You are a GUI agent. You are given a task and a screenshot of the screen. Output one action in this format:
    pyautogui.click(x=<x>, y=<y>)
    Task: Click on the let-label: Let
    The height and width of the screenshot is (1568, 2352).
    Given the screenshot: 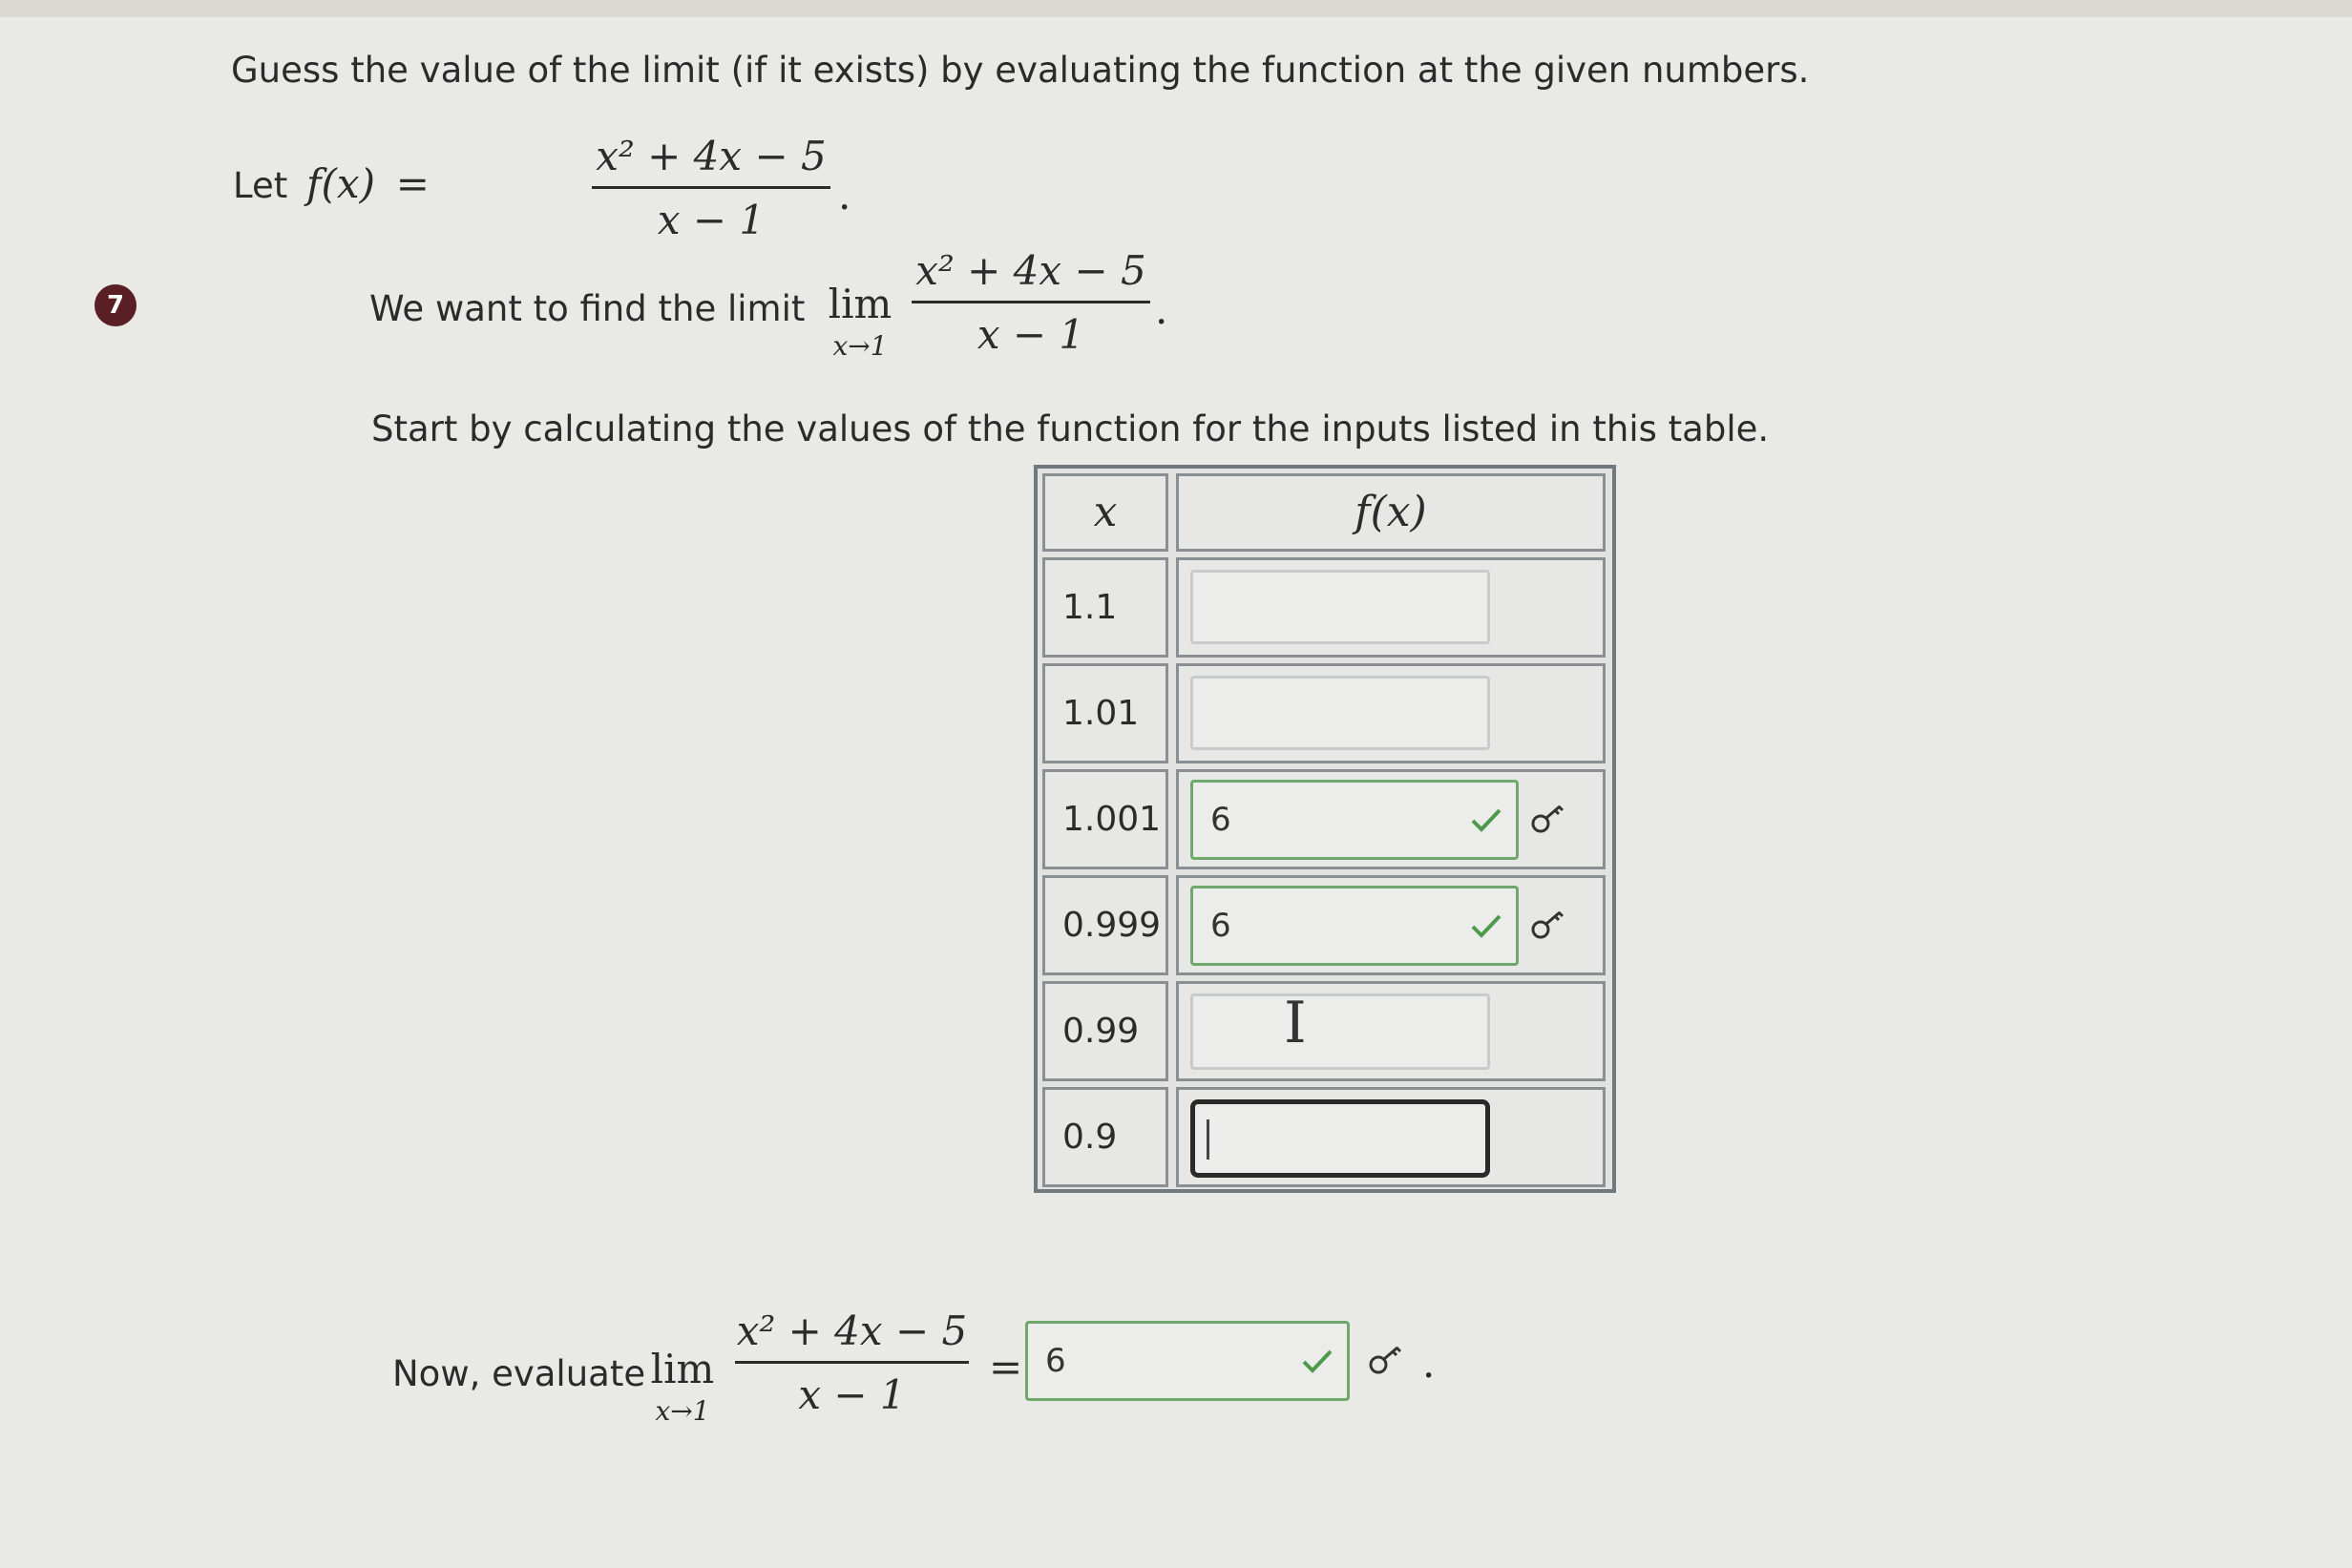 What is the action you would take?
    pyautogui.click(x=261, y=185)
    